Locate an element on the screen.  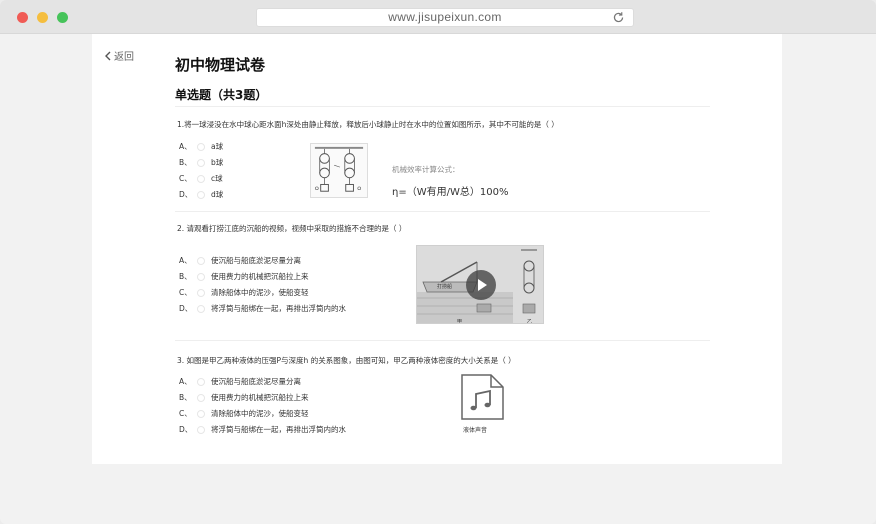
address-bar: www.jisupeixun.com is located at coordinates (445, 17).